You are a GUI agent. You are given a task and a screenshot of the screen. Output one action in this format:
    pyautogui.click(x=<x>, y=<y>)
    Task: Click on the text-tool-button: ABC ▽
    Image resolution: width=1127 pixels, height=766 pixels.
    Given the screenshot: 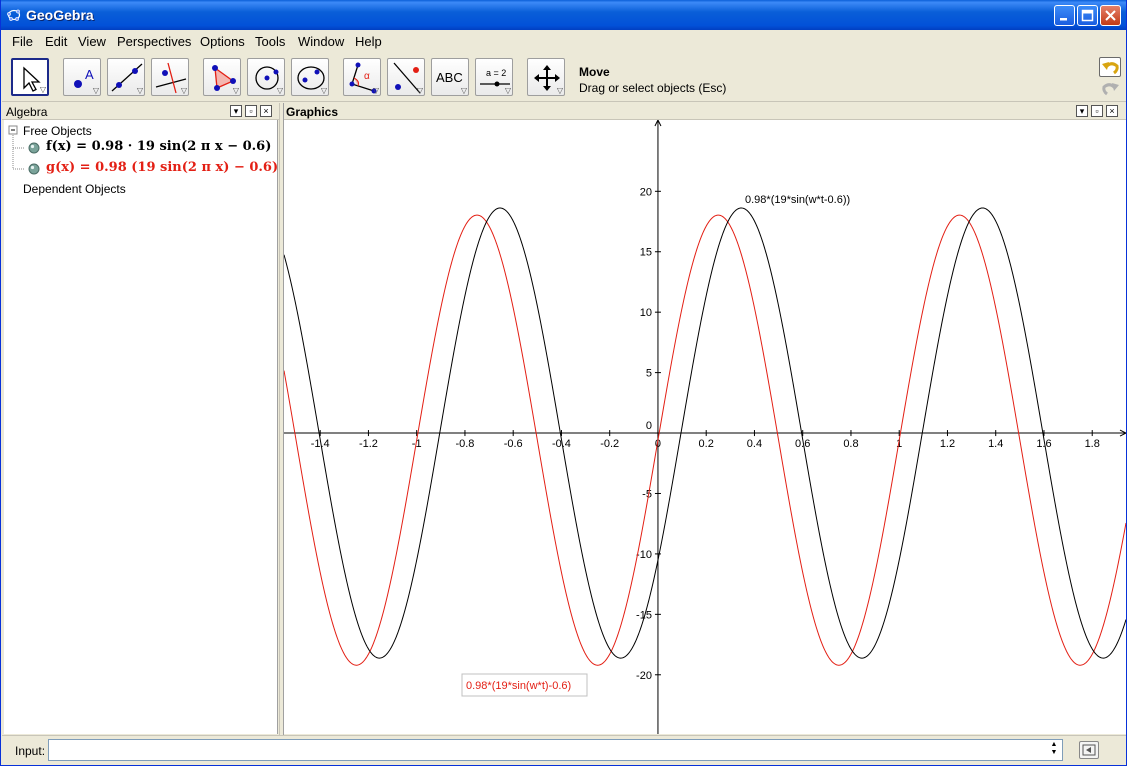 What is the action you would take?
    pyautogui.click(x=450, y=77)
    